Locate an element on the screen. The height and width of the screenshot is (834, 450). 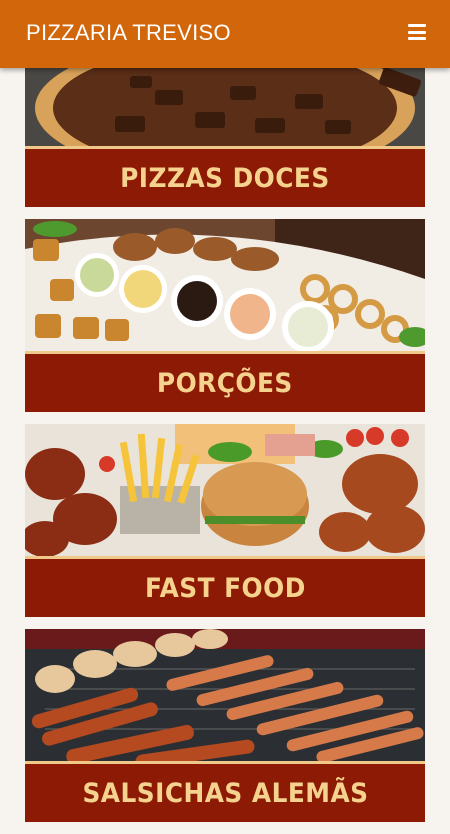
category-label: SALSICHAS ALEMÃS is located at coordinates (225, 793).